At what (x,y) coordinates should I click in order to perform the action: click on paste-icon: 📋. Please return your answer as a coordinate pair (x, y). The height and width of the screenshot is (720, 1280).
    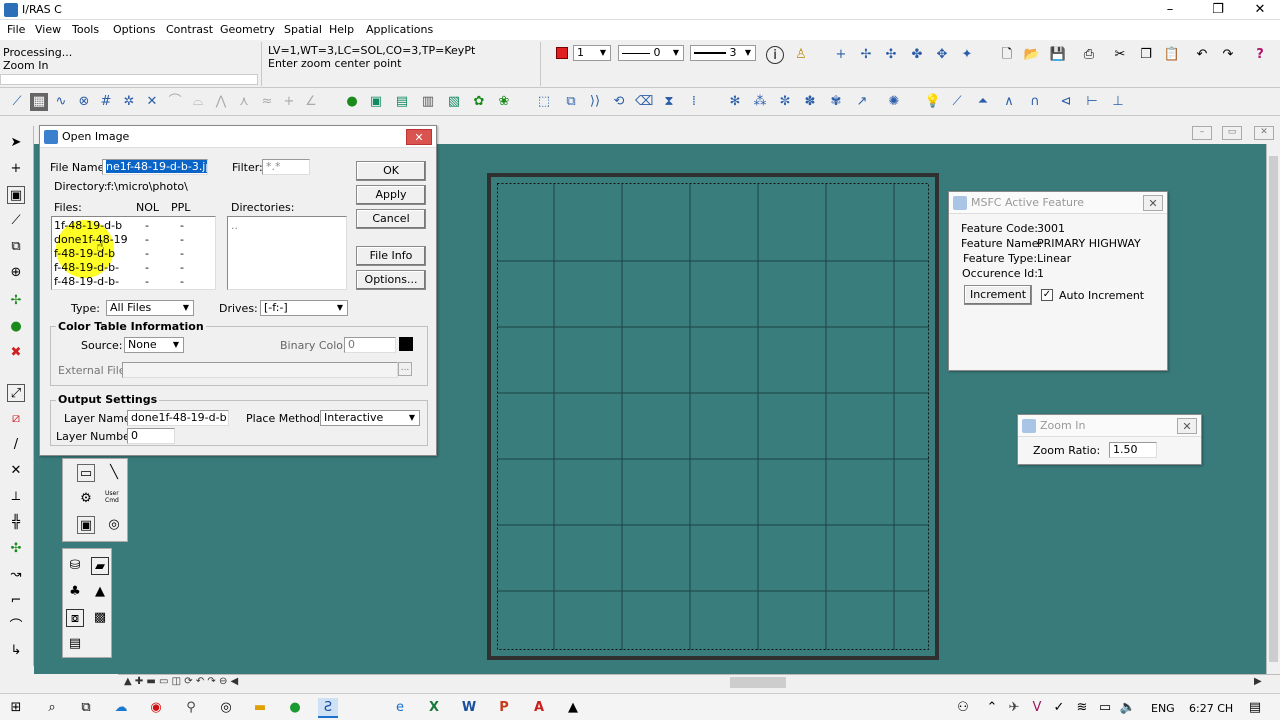
    Looking at the image, I should click on (1172, 55).